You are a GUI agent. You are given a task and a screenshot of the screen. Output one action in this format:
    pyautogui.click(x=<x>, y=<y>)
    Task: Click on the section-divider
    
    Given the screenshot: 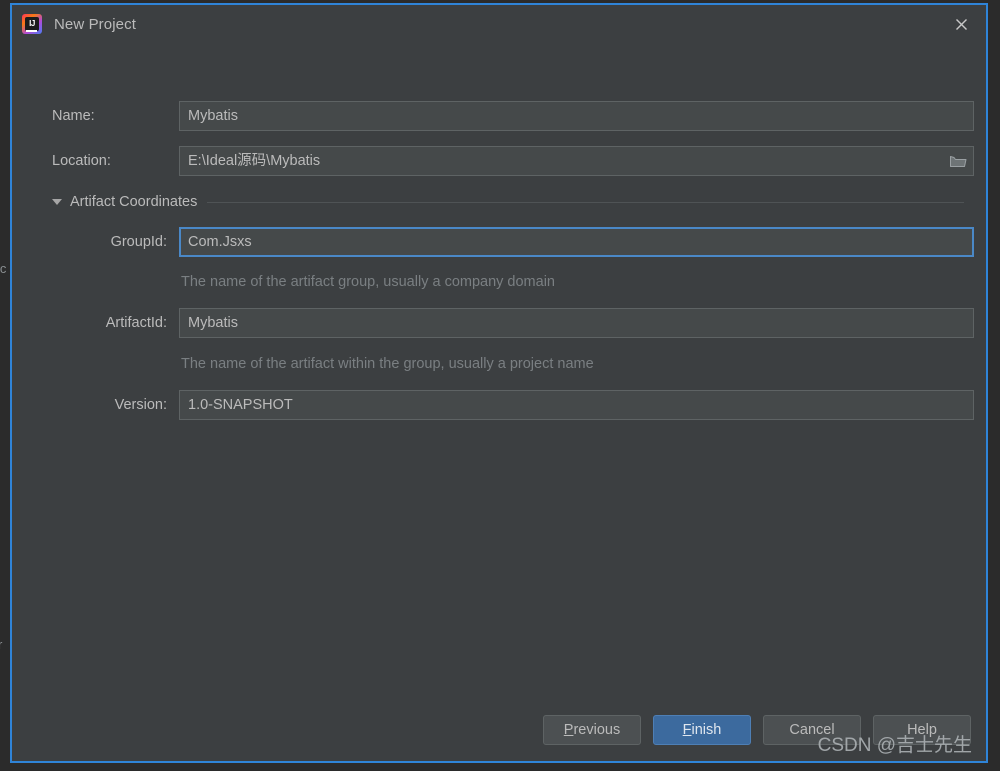 What is the action you would take?
    pyautogui.click(x=585, y=202)
    